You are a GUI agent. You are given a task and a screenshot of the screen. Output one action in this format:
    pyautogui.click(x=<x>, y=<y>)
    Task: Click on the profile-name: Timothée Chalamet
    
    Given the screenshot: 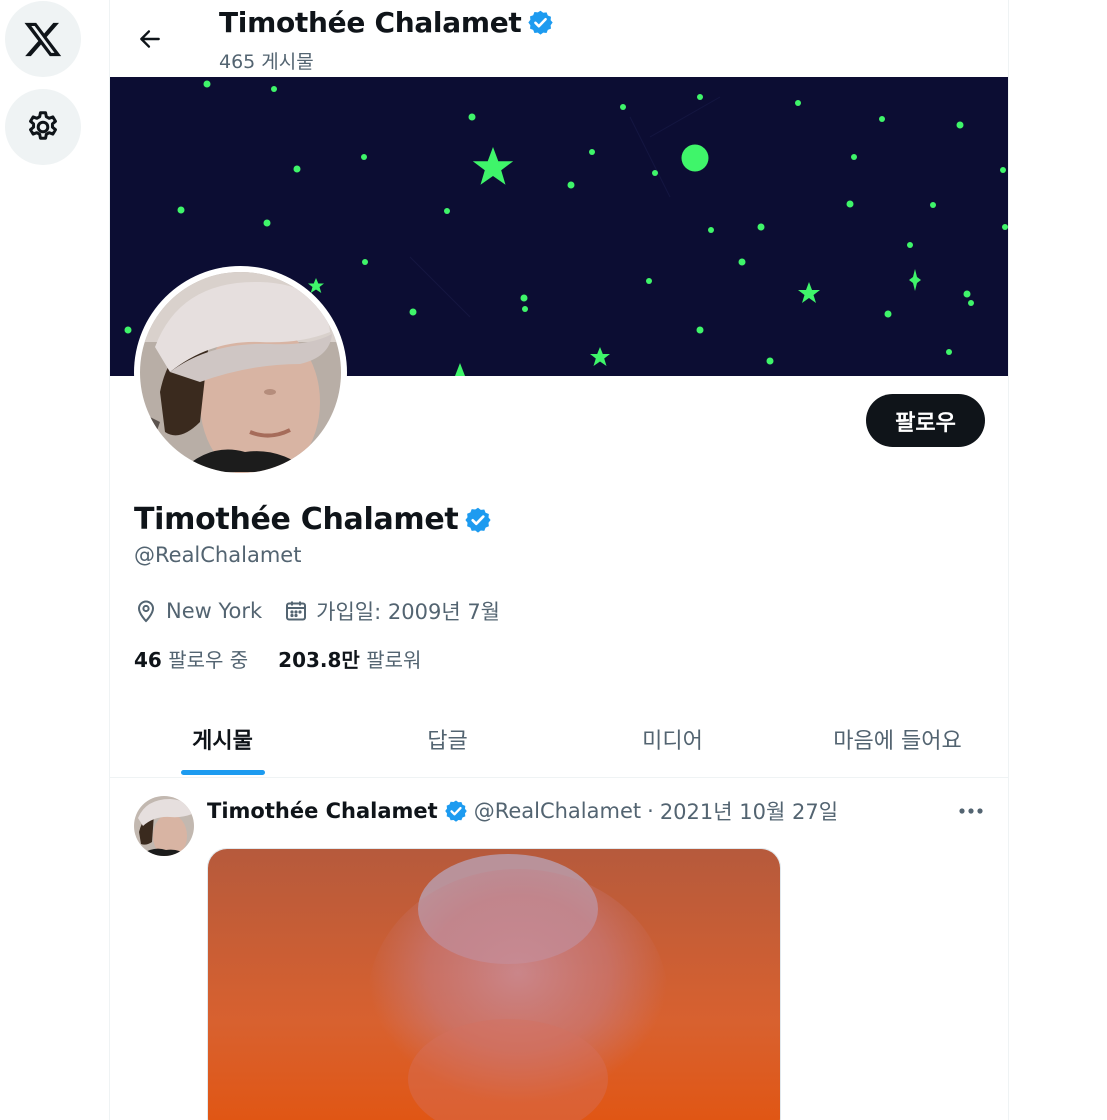 What is the action you would take?
    pyautogui.click(x=296, y=519)
    